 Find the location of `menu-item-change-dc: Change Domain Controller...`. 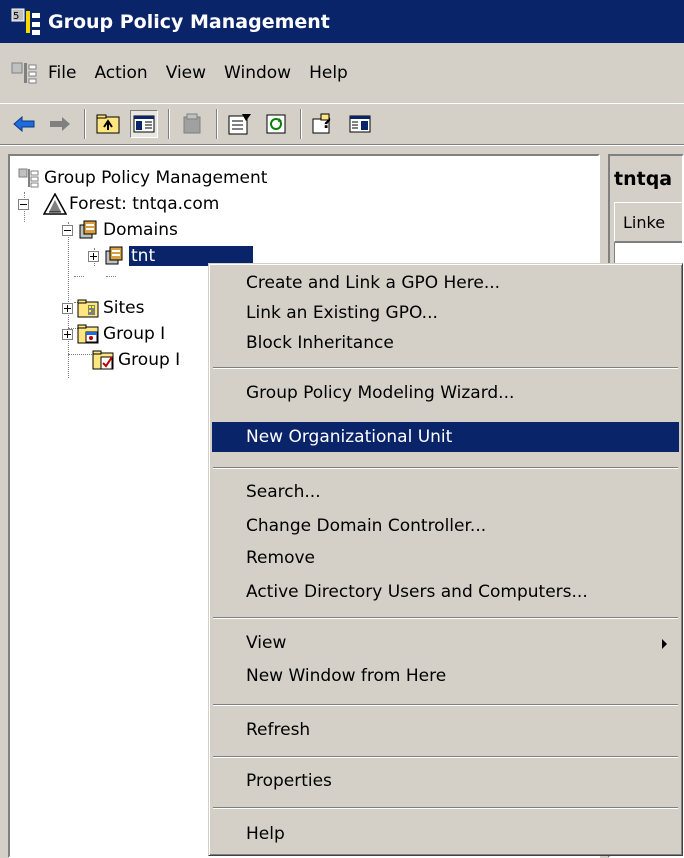

menu-item-change-dc: Change Domain Controller... is located at coordinates (445, 526).